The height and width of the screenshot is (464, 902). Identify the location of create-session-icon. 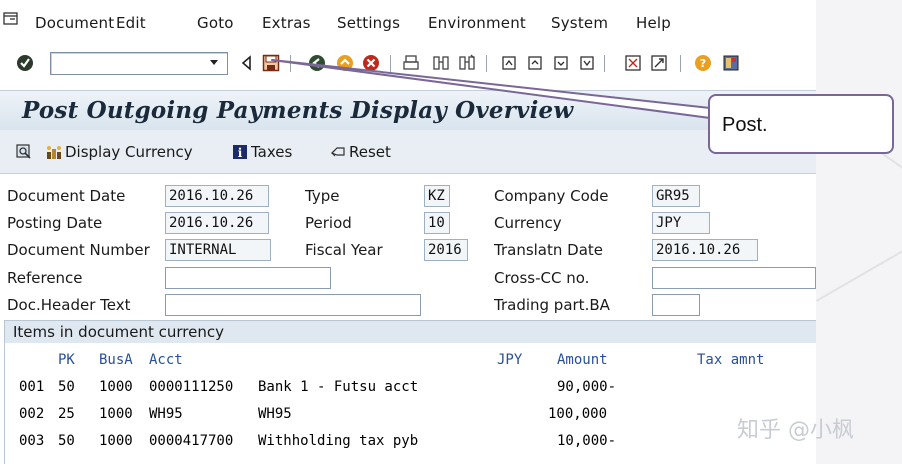
(633, 63).